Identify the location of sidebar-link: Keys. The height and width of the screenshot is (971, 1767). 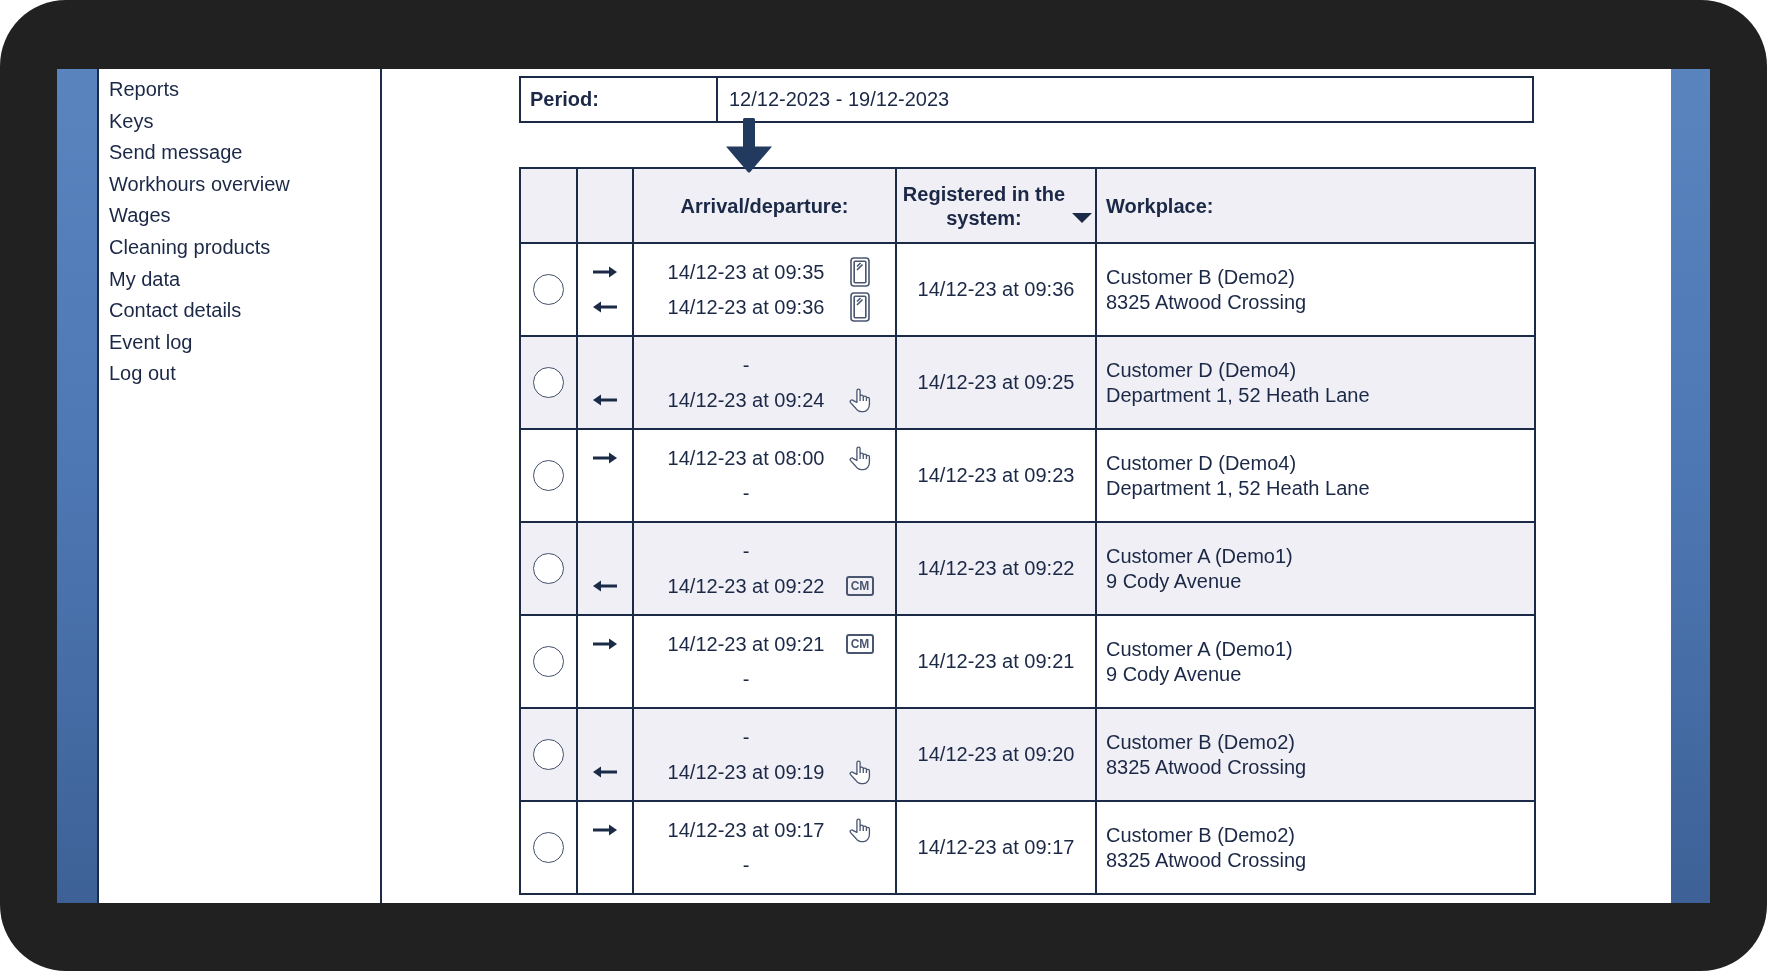
(131, 121).